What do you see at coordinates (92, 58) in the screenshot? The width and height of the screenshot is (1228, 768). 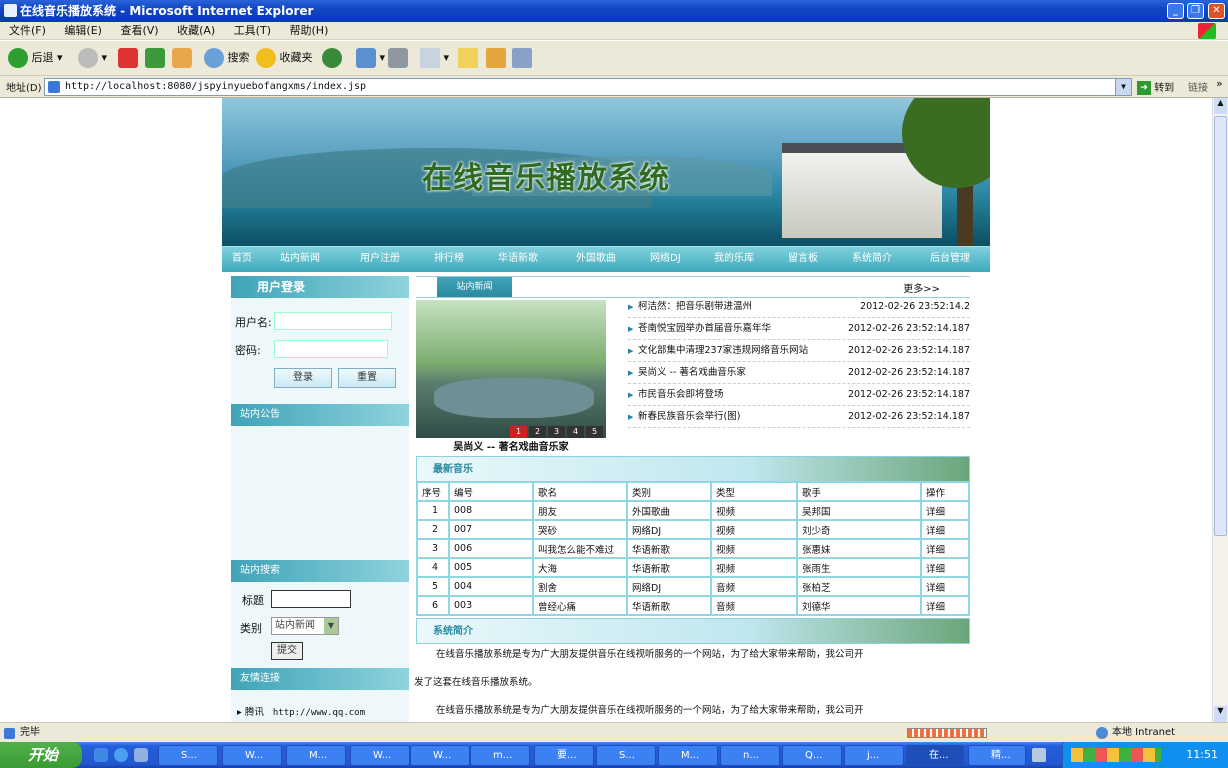 I see `forward-button: ▾` at bounding box center [92, 58].